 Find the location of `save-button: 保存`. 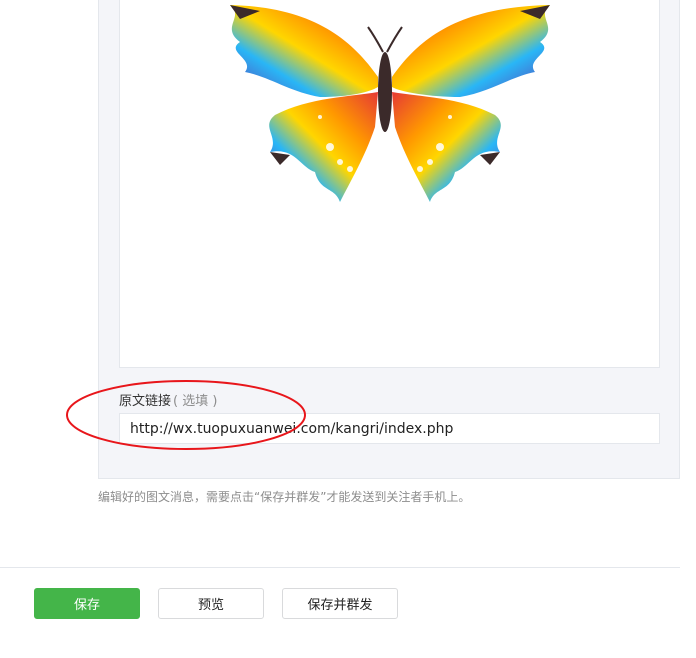

save-button: 保存 is located at coordinates (87, 603).